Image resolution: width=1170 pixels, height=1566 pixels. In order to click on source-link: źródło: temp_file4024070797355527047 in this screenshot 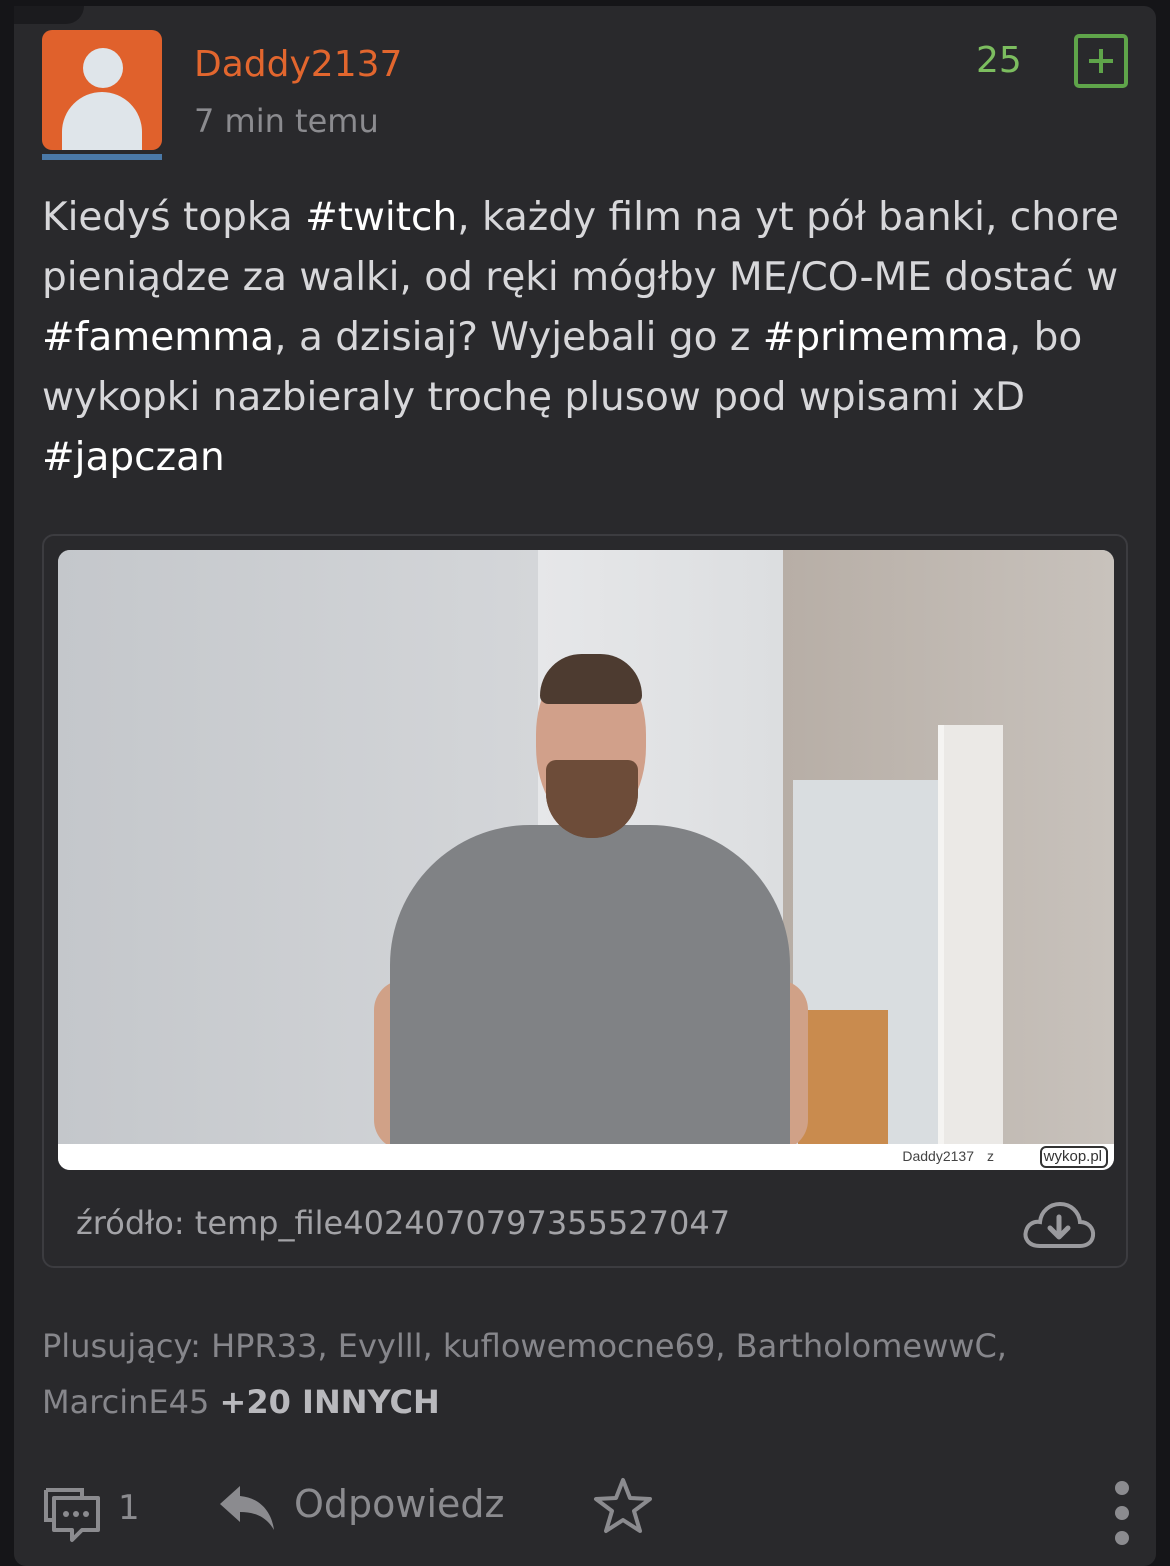, I will do `click(403, 1223)`.